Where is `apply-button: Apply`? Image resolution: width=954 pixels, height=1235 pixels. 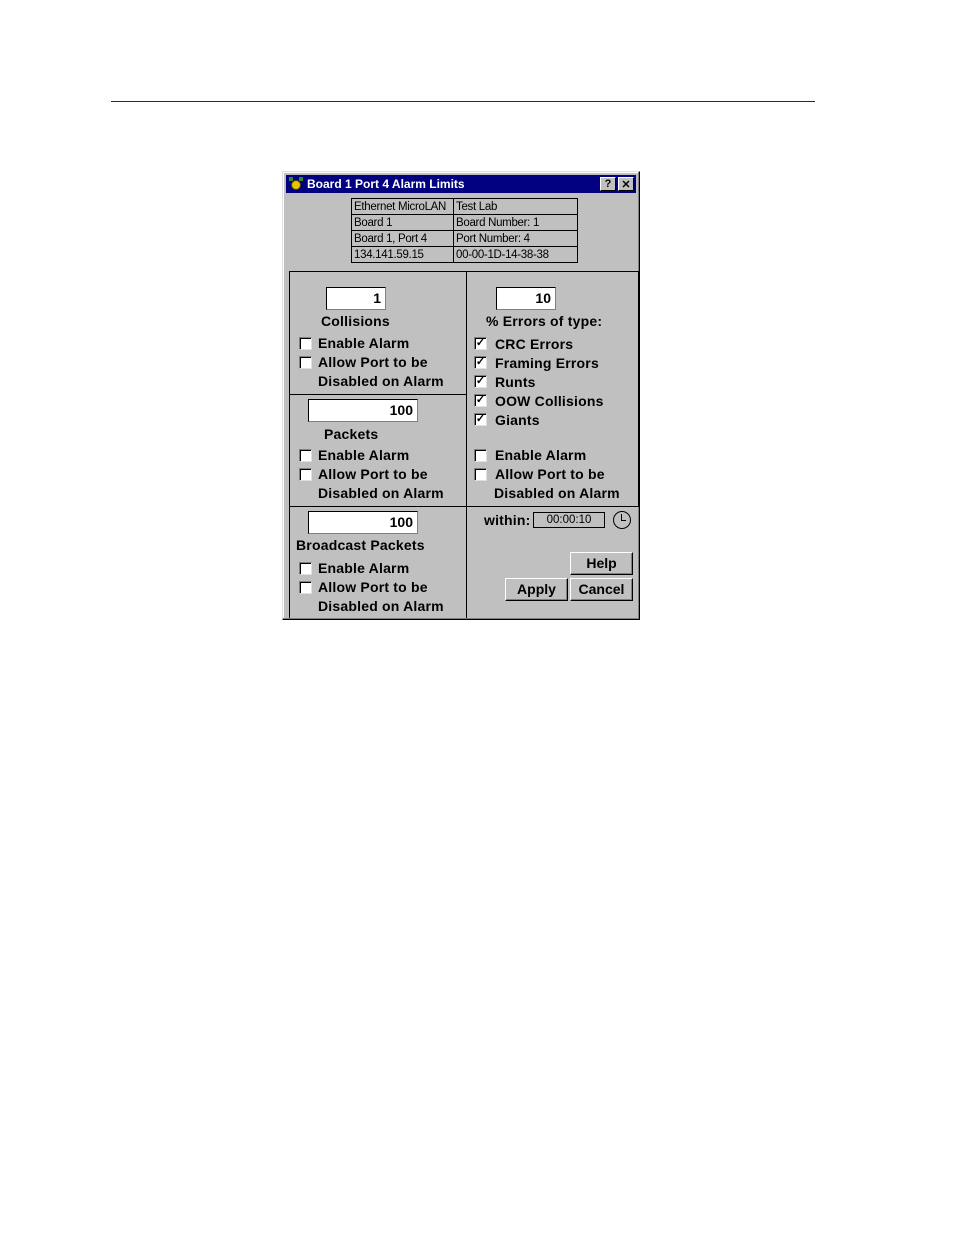 apply-button: Apply is located at coordinates (536, 589).